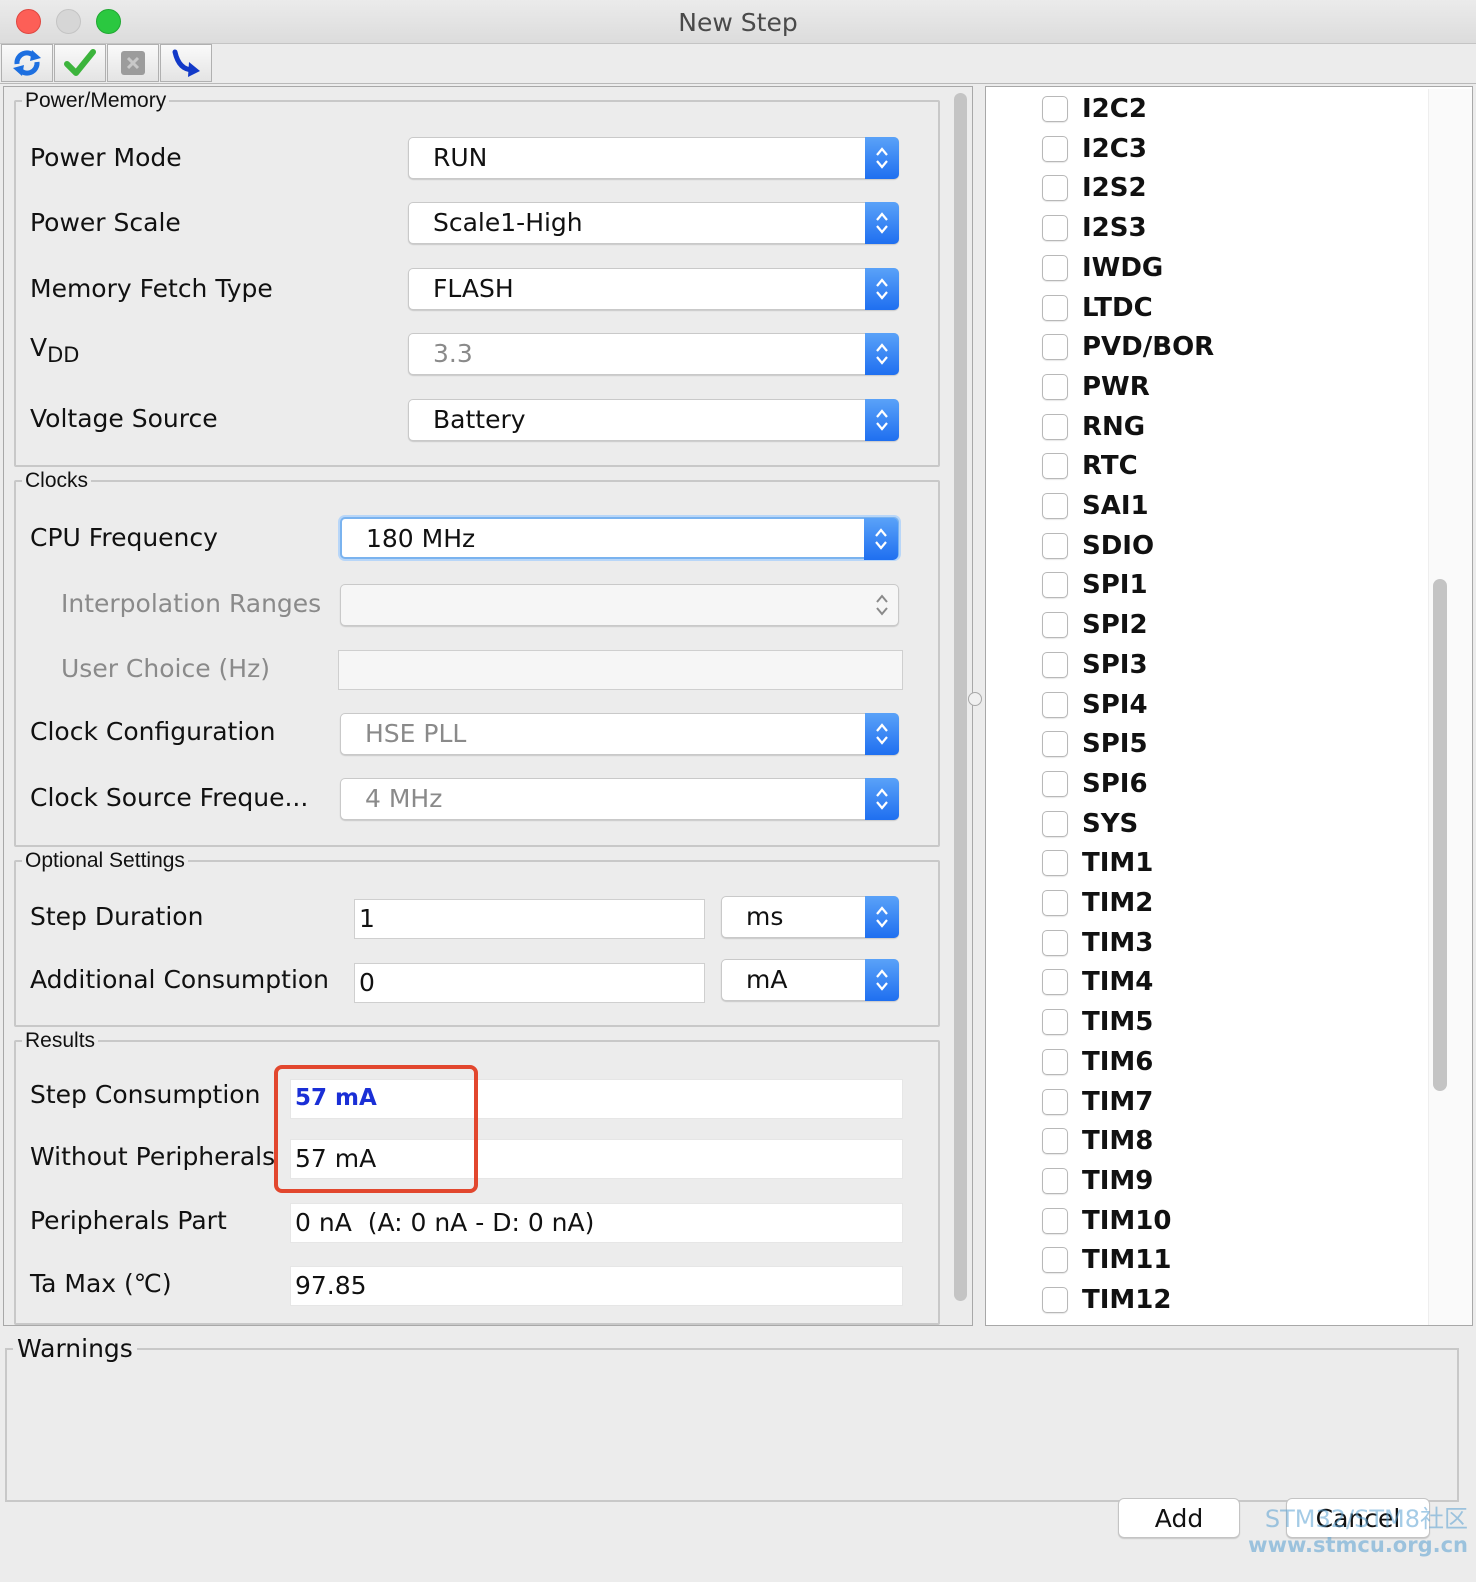  I want to click on peripheral-item: SPI2, so click(1095, 625).